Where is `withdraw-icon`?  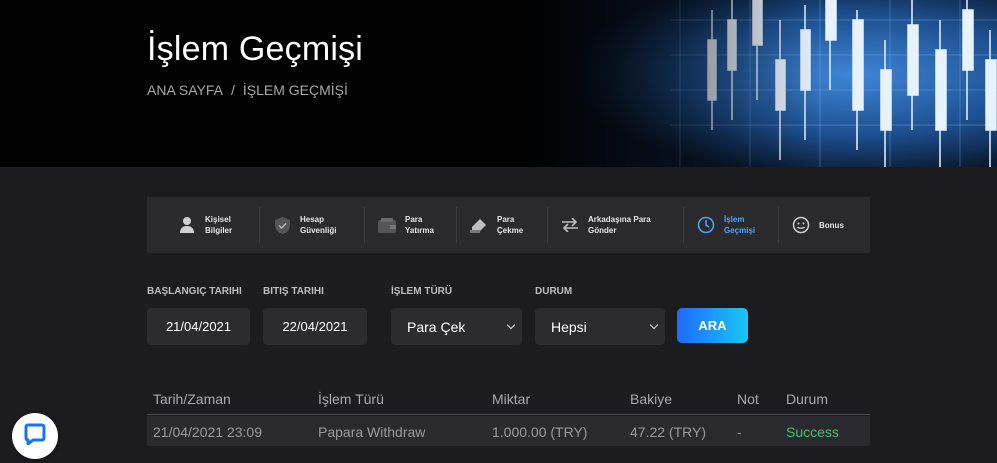
withdraw-icon is located at coordinates (479, 225).